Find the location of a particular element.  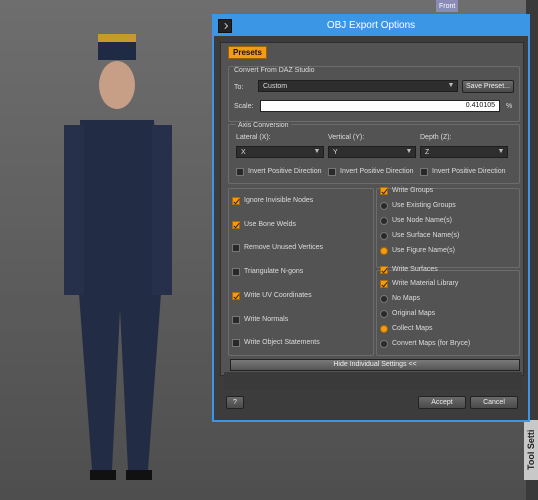

lateral-select-value: X is located at coordinates (243, 152).